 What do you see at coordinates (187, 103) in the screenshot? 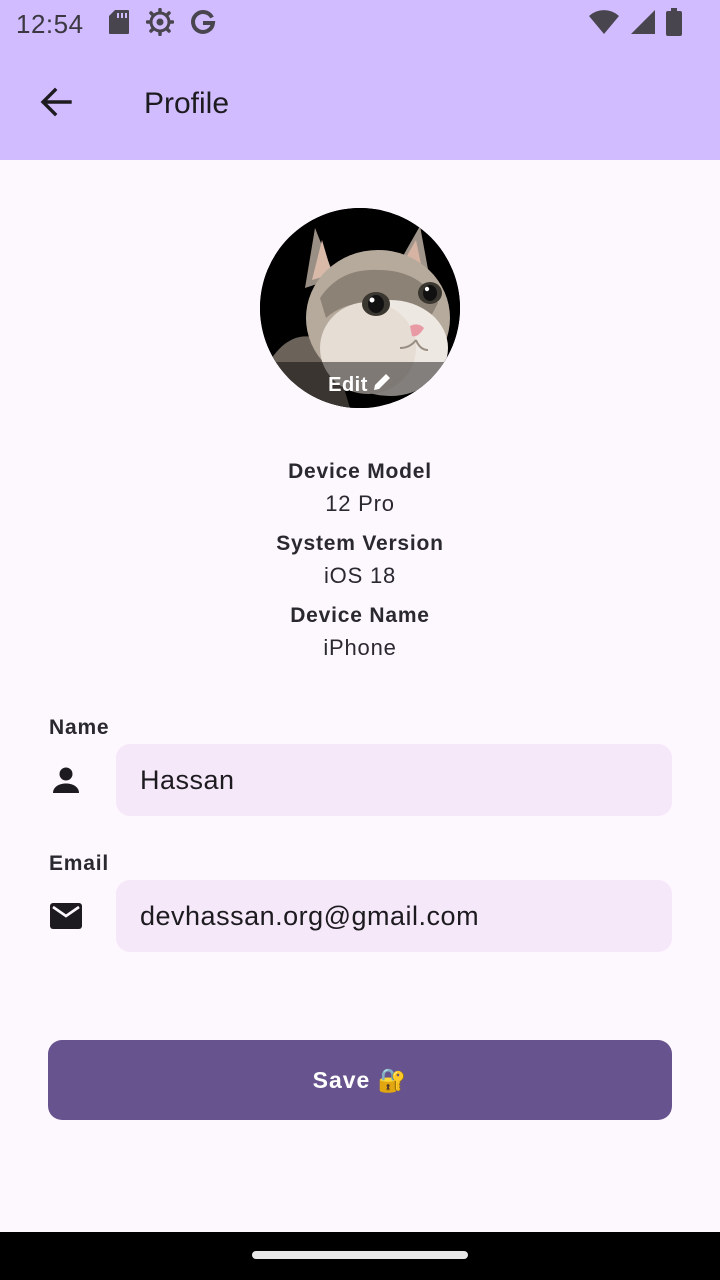
I see `page-title: Profile` at bounding box center [187, 103].